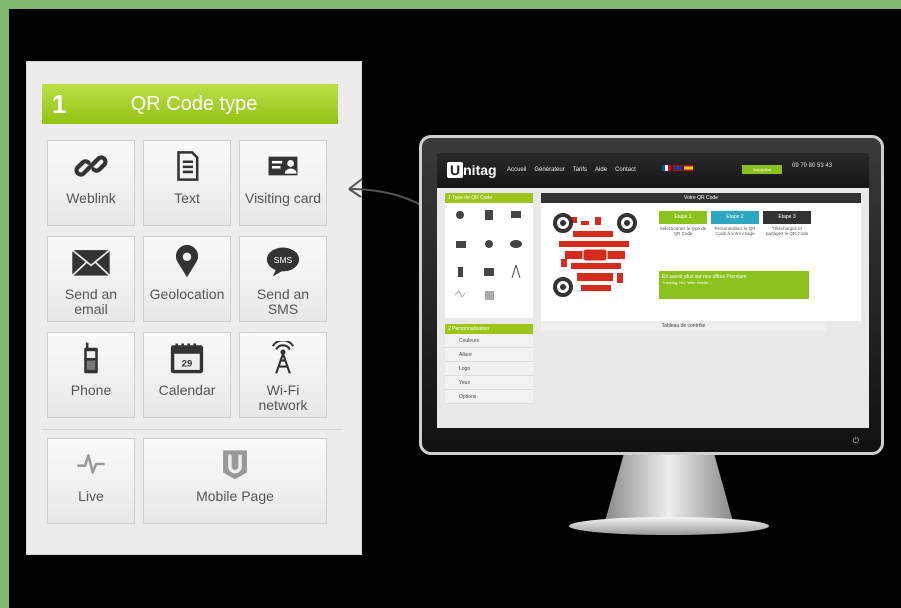  Describe the element at coordinates (91, 263) in the screenshot. I see `envelope-icon` at that location.